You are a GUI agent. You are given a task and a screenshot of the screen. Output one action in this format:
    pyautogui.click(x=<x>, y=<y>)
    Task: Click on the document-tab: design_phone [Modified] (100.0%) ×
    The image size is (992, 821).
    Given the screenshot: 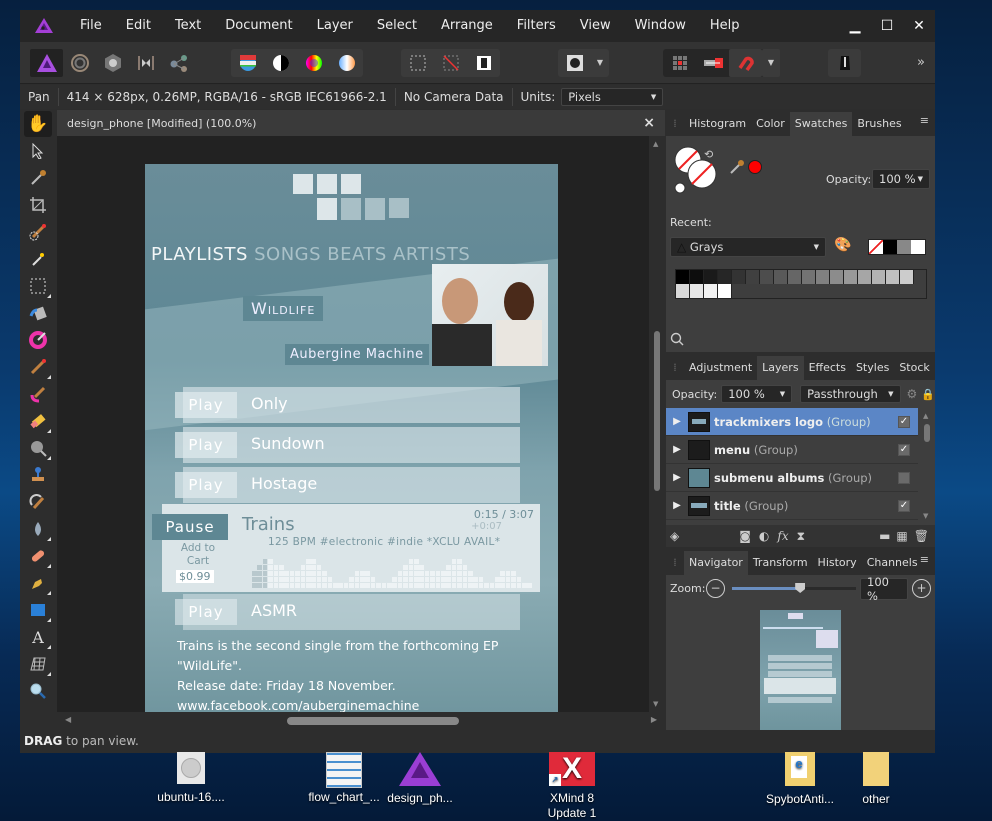 What is the action you would take?
    pyautogui.click(x=361, y=123)
    